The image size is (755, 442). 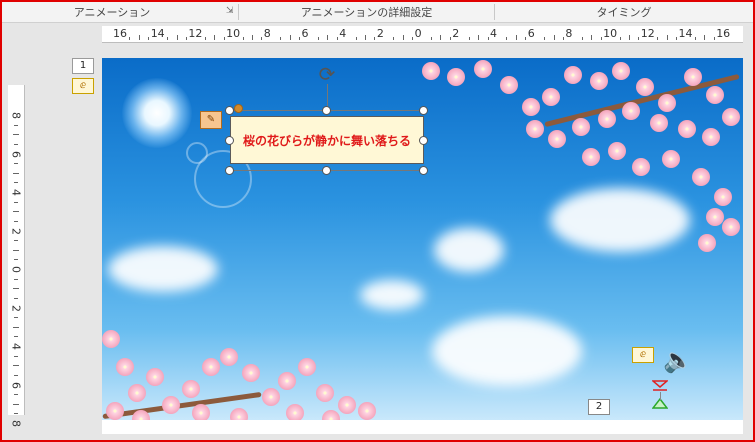 What do you see at coordinates (660, 396) in the screenshot?
I see `marker-connector` at bounding box center [660, 396].